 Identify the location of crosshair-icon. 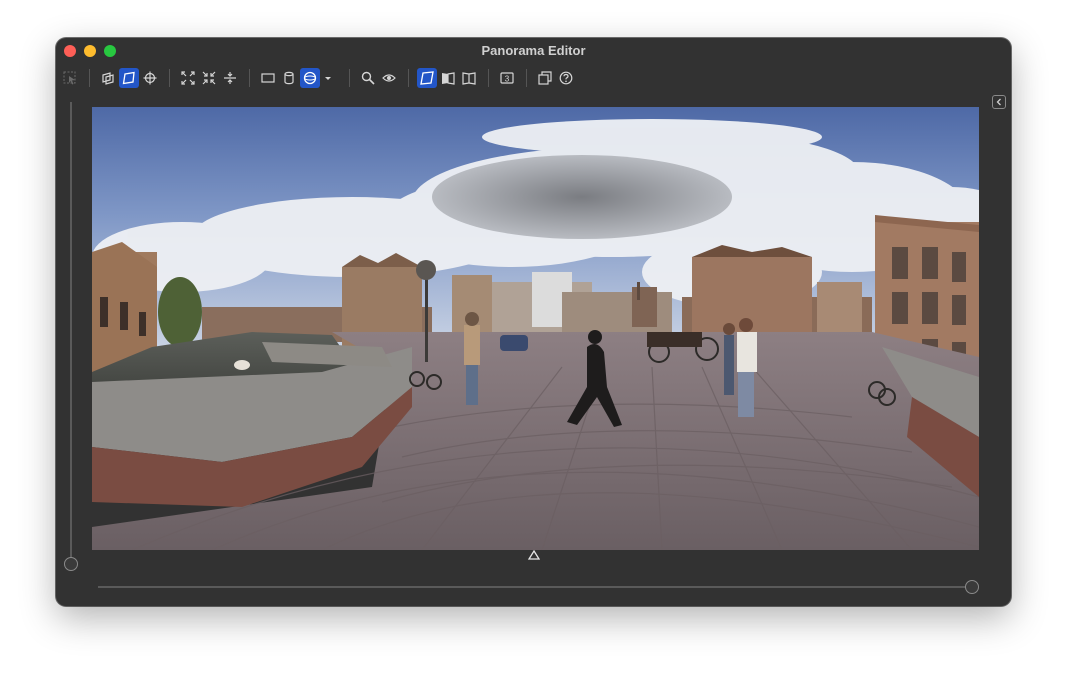
(150, 78).